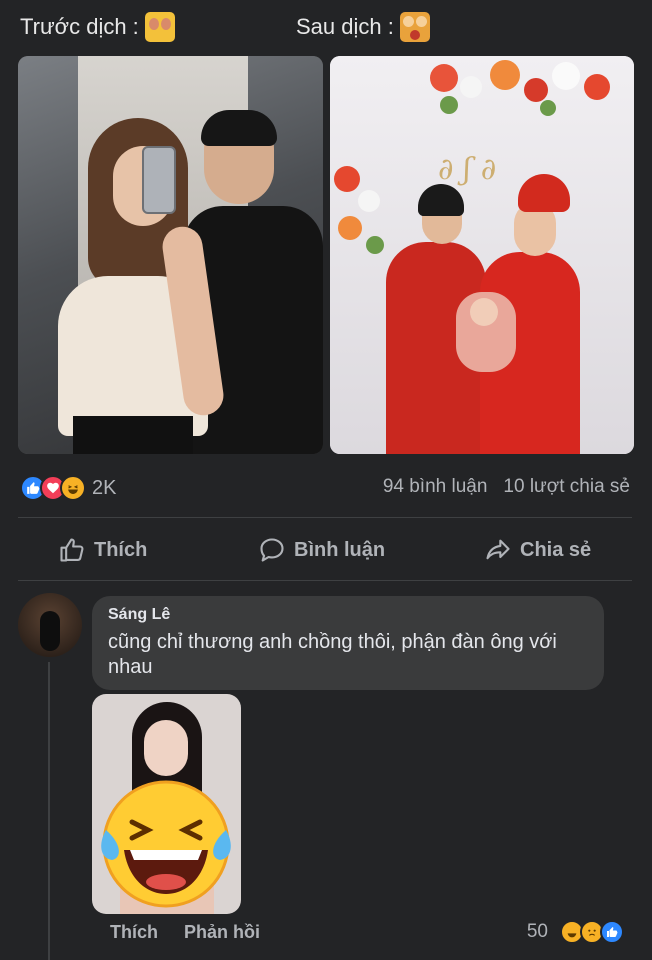 The image size is (652, 960). I want to click on backdrop-script: ∂ ʃ ∂, so click(467, 169).